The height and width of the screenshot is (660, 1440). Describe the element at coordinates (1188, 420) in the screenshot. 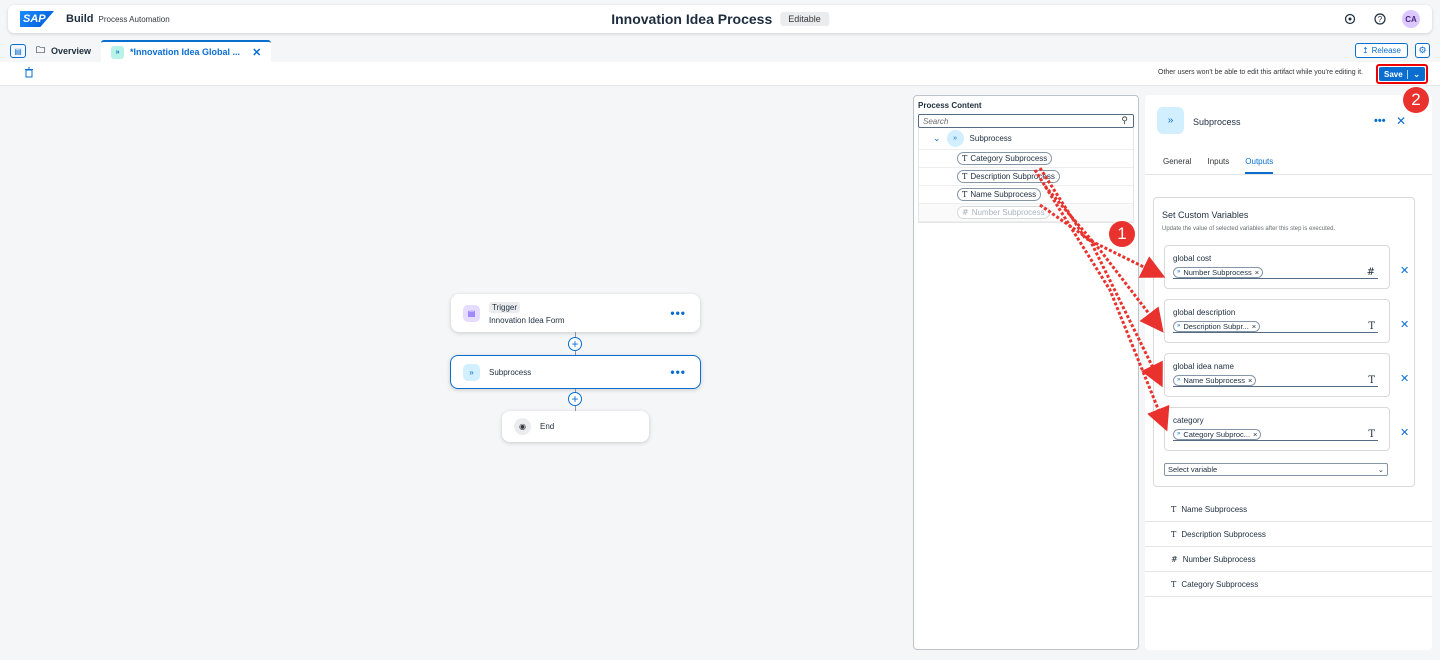

I see `variable-label: category` at that location.